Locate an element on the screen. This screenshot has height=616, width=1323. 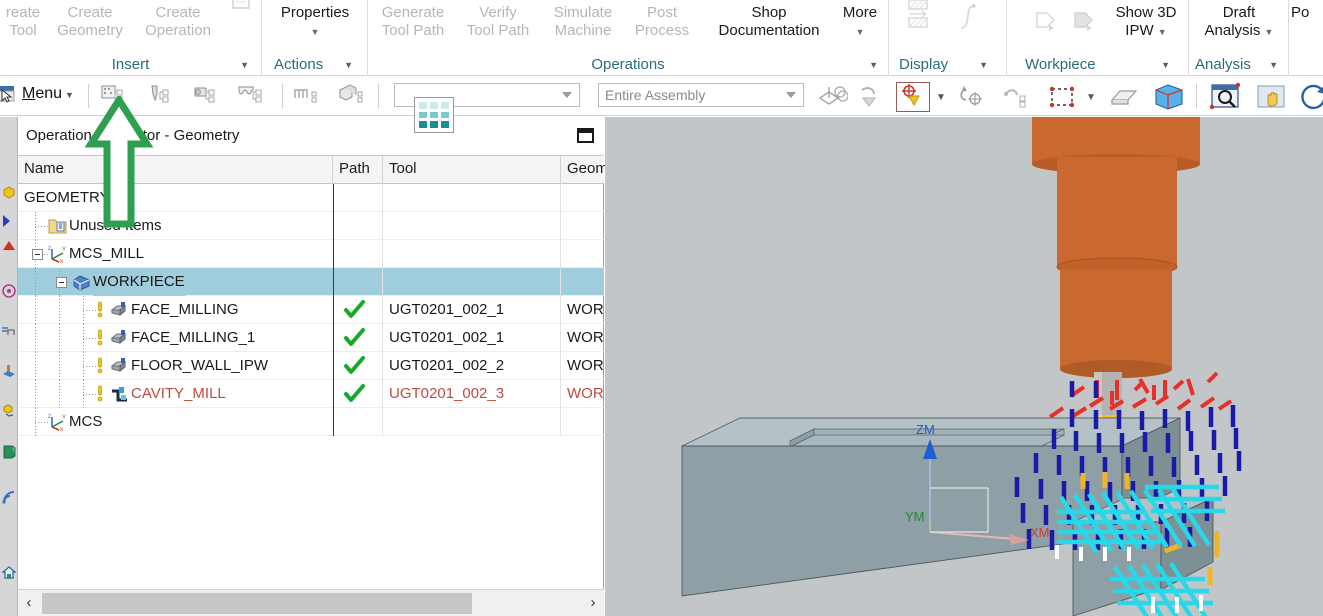
ipw-play-icon is located at coordinates (1046, 22).